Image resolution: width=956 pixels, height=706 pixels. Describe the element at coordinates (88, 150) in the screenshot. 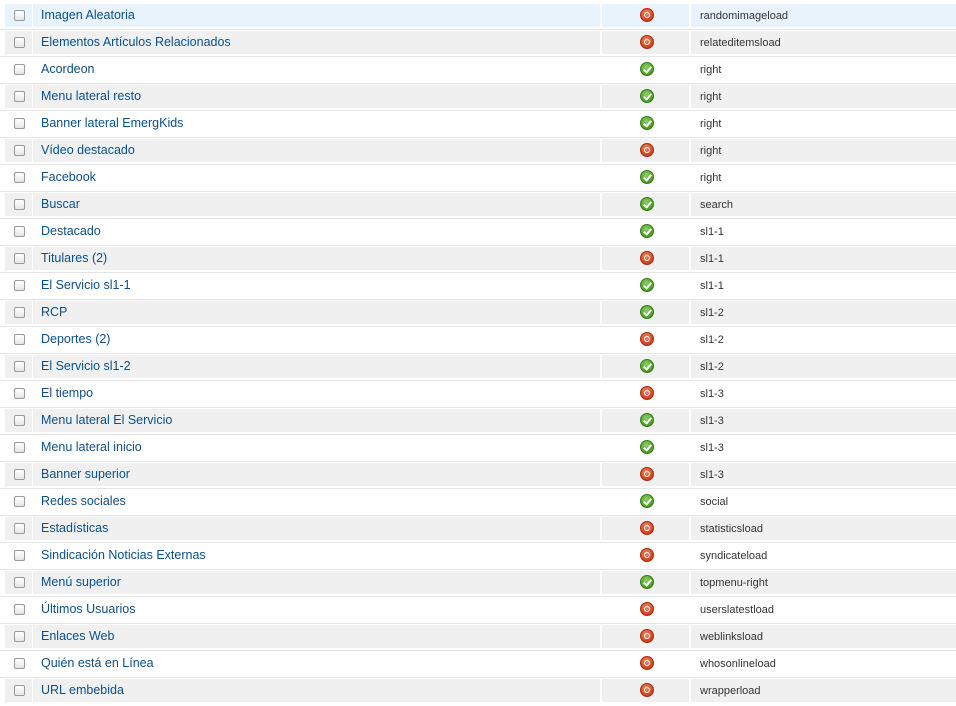

I see `module-title-link: Vídeo destacado` at that location.